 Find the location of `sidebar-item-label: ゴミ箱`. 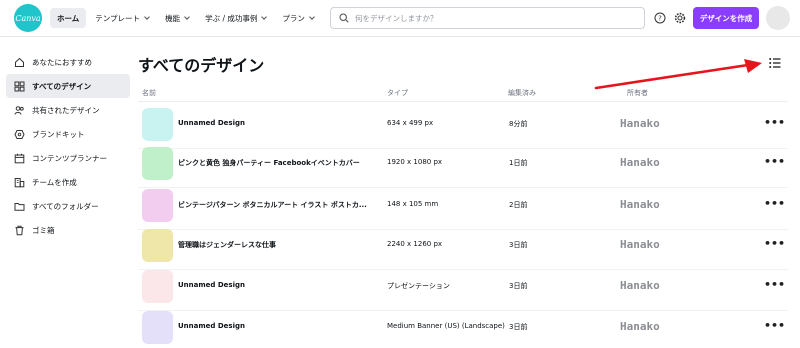

sidebar-item-label: ゴミ箱 is located at coordinates (43, 230).